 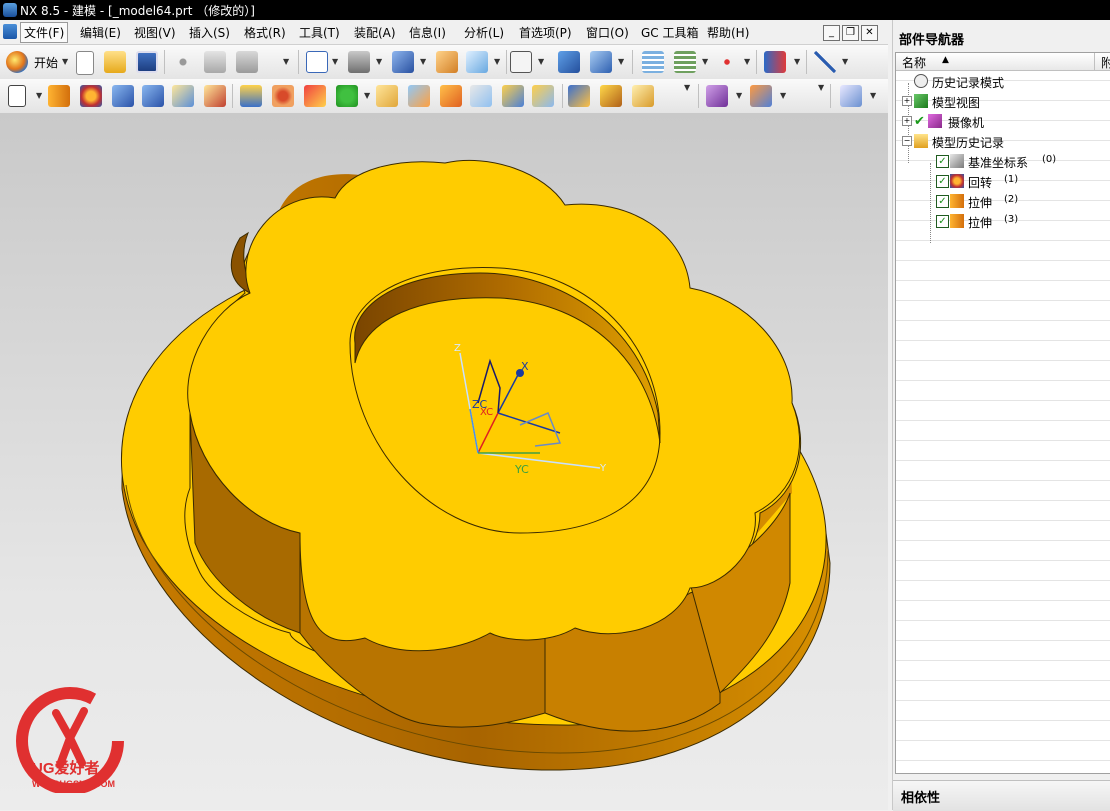 I want to click on tree-item-revolve: ✓ 回转 (1), so click(x=1003, y=181).